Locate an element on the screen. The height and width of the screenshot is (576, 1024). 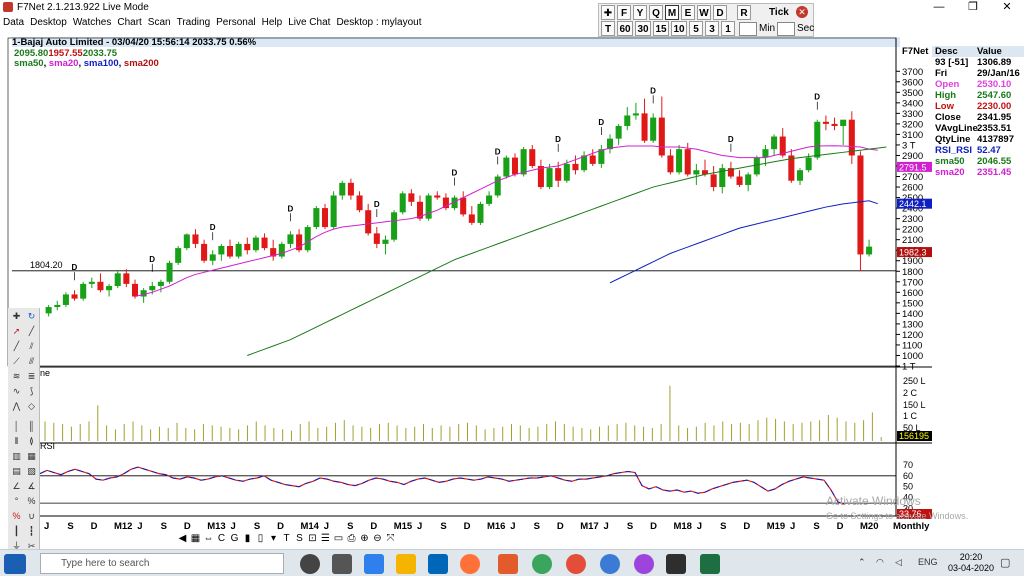
menu-help: Help is located at coordinates (272, 22).